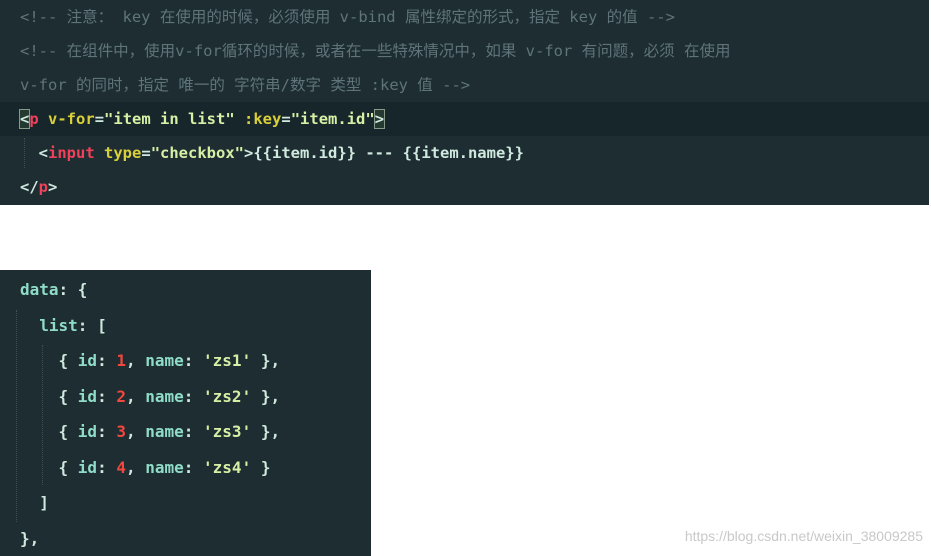 This screenshot has height=556, width=931. I want to click on indent-guide, so click(16, 416).